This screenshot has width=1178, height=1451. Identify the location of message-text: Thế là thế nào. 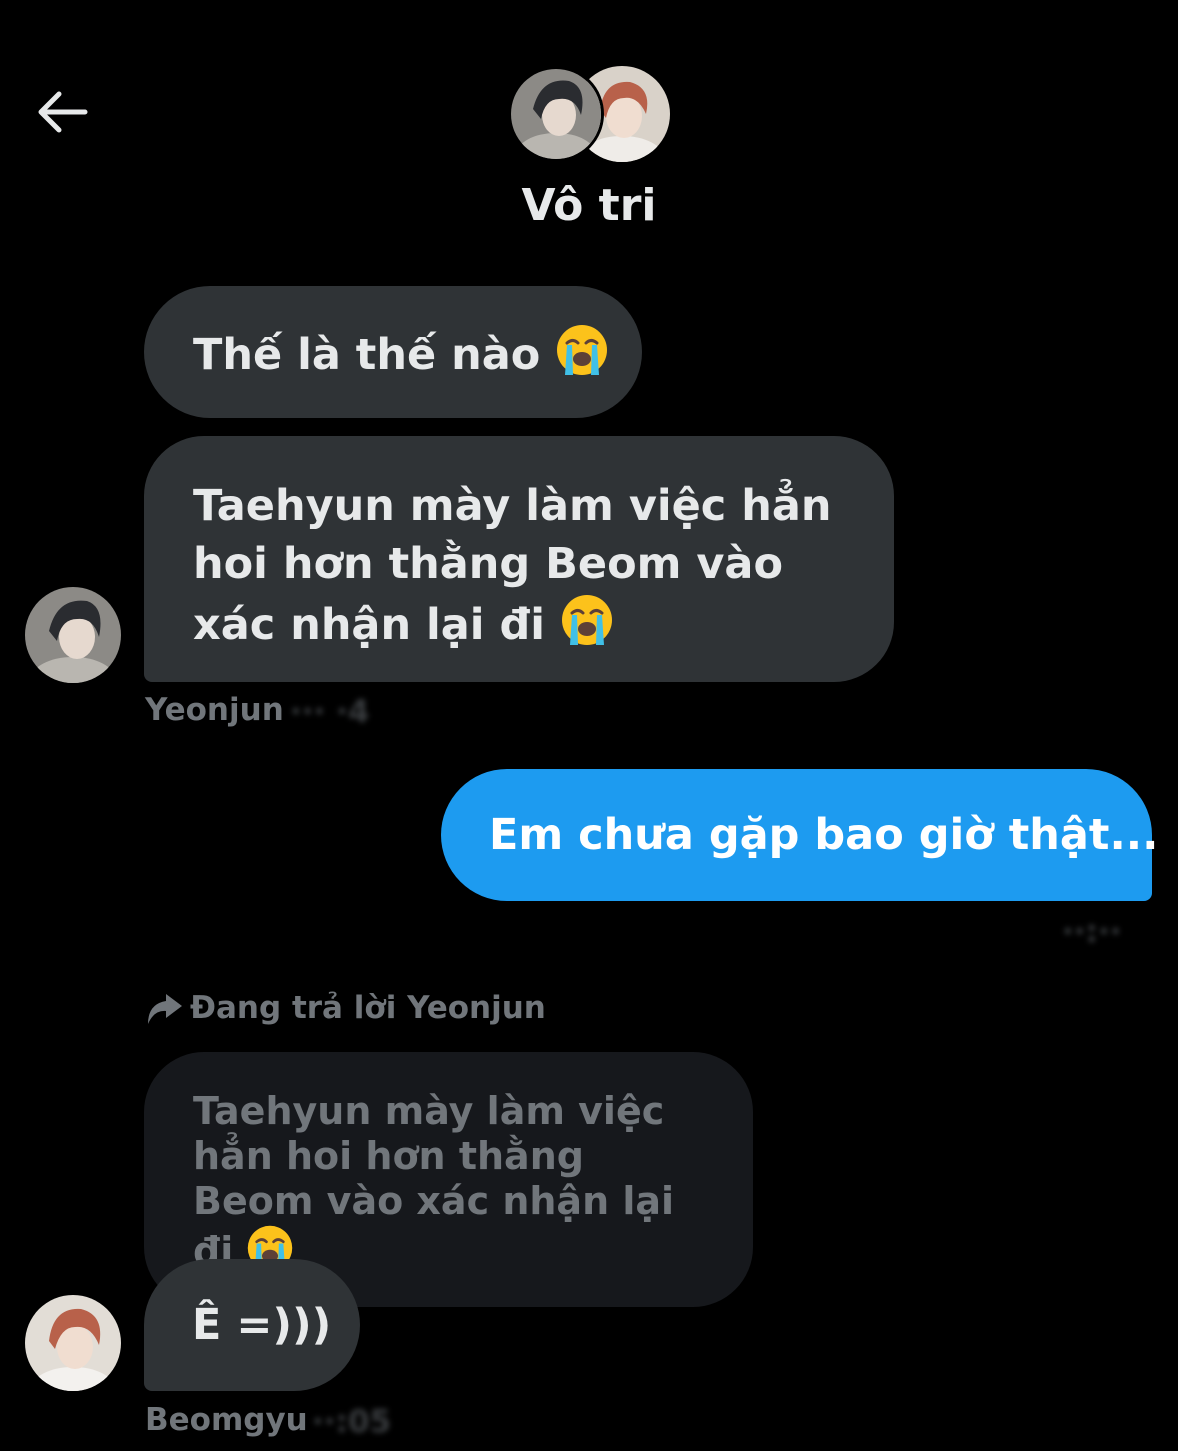
(367, 355).